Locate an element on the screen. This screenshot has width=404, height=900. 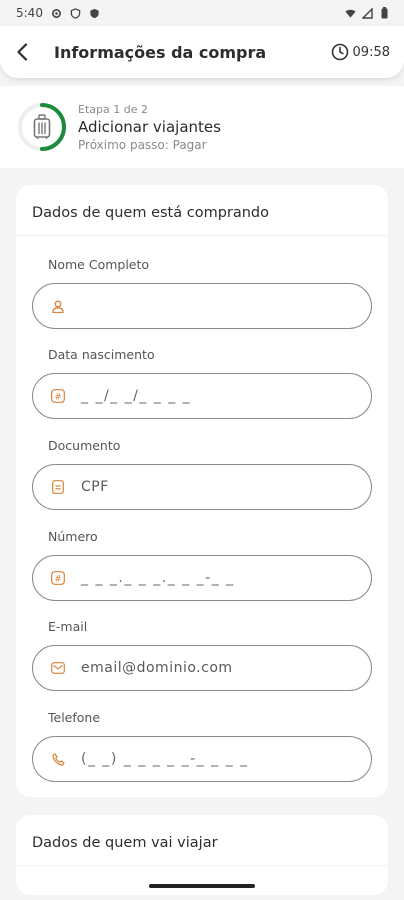
document-type-value: CPF is located at coordinates (95, 487).